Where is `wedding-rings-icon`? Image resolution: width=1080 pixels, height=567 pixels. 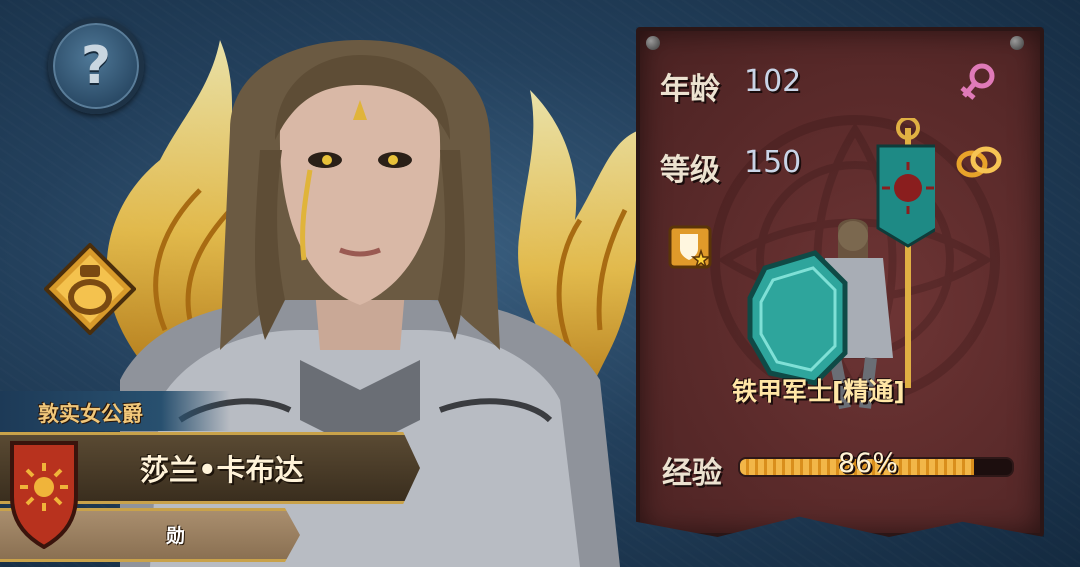 wedding-rings-icon is located at coordinates (979, 162).